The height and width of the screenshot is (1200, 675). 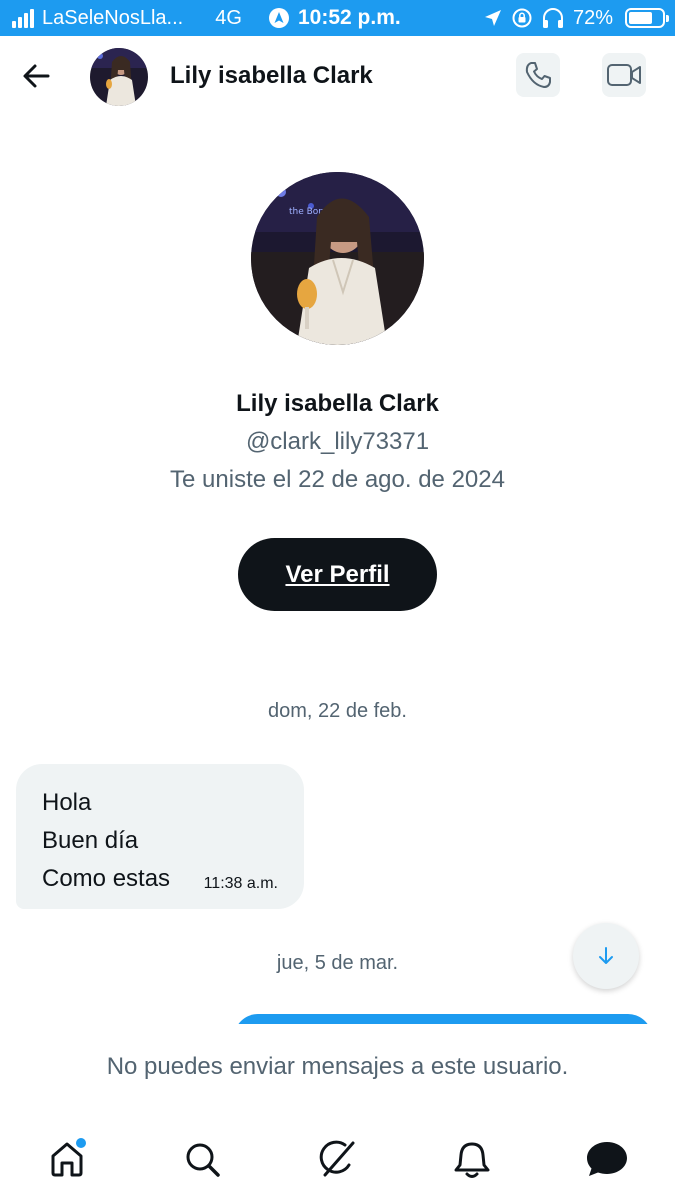 I want to click on arrow-down-icon, so click(x=606, y=955).